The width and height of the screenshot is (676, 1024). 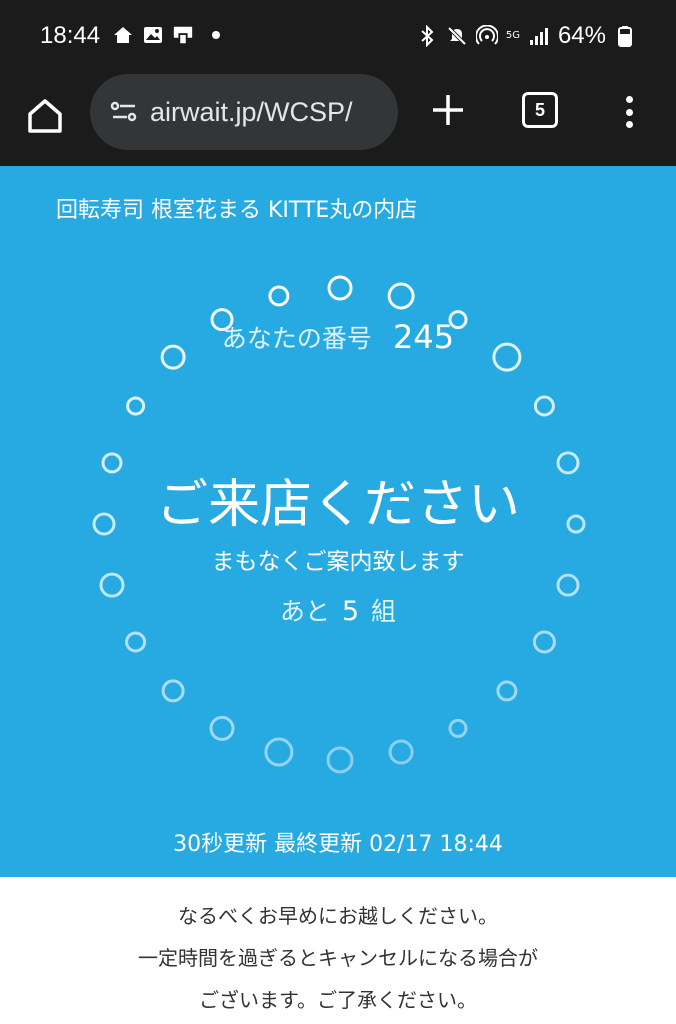 What do you see at coordinates (436, 844) in the screenshot?
I see `last-update-value: 02/17 18:44` at bounding box center [436, 844].